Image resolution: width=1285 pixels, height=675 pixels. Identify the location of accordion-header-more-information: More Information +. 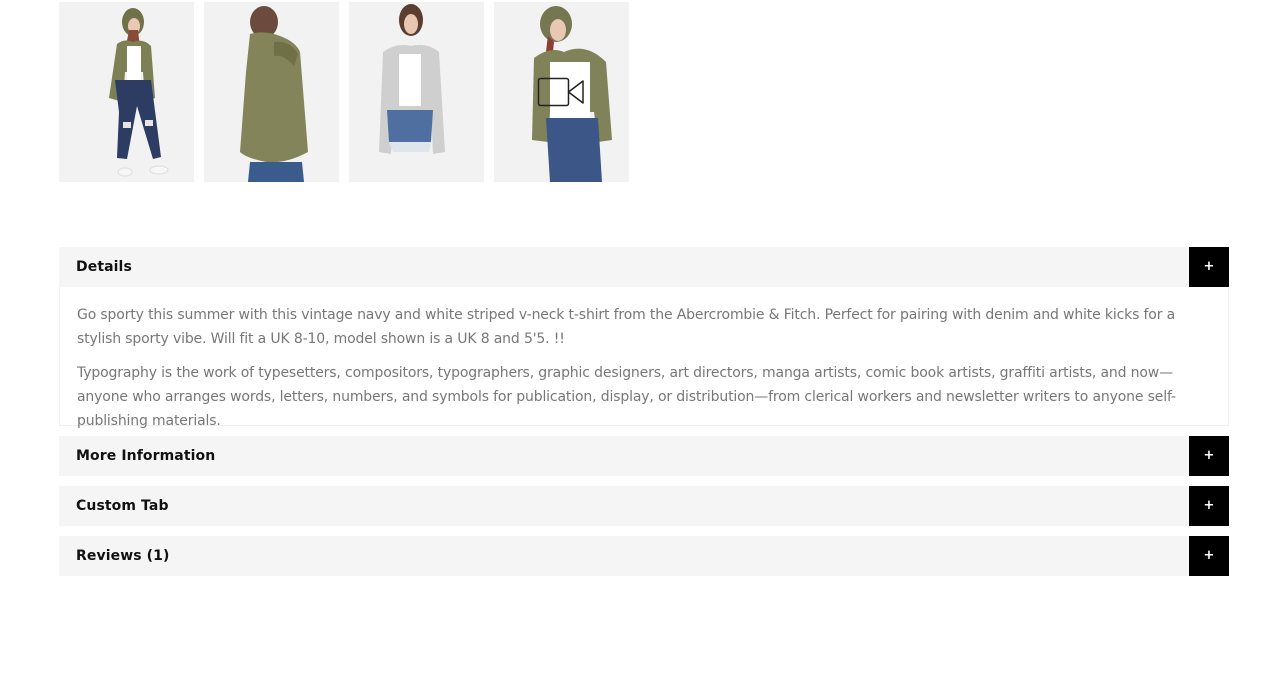
(644, 456).